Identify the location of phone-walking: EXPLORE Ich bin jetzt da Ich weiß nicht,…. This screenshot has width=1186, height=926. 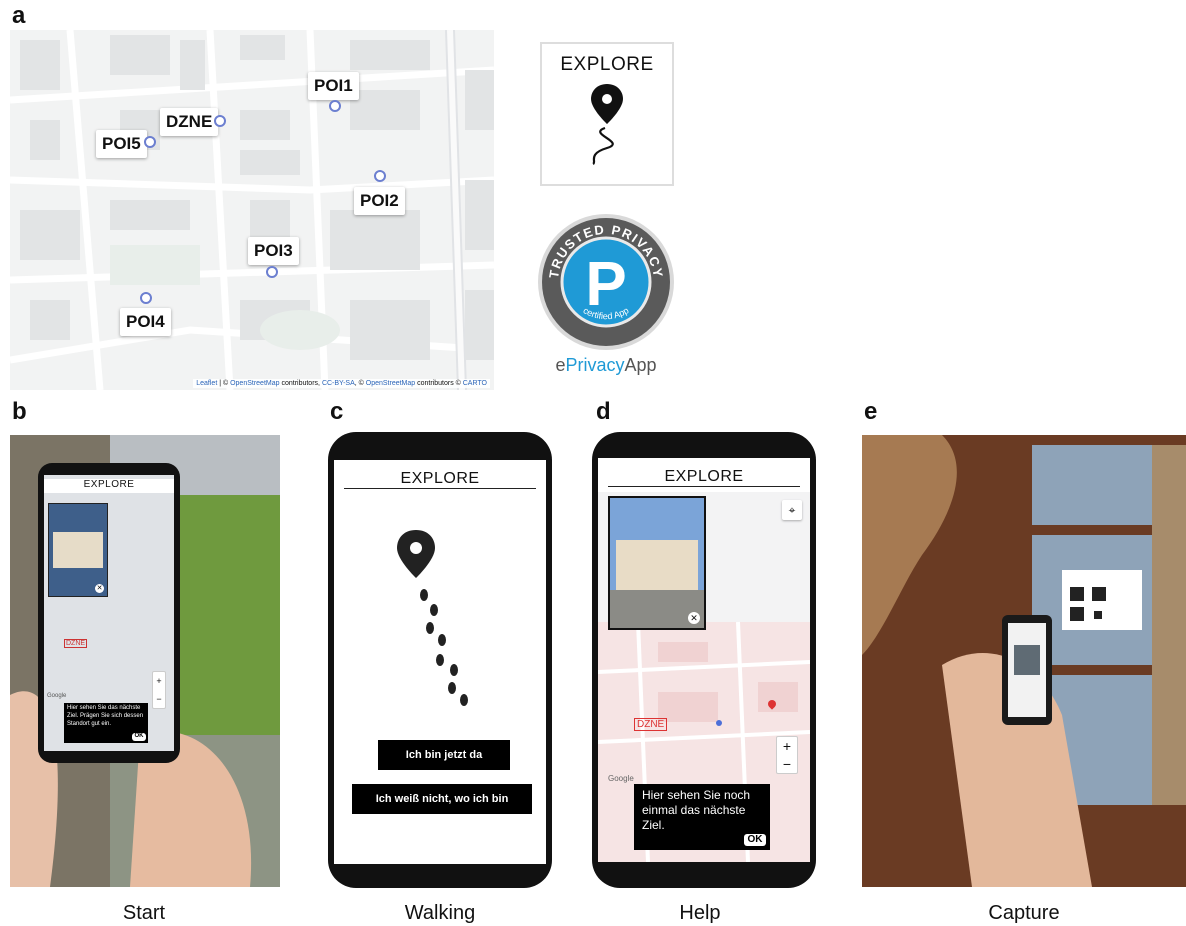
(440, 660).